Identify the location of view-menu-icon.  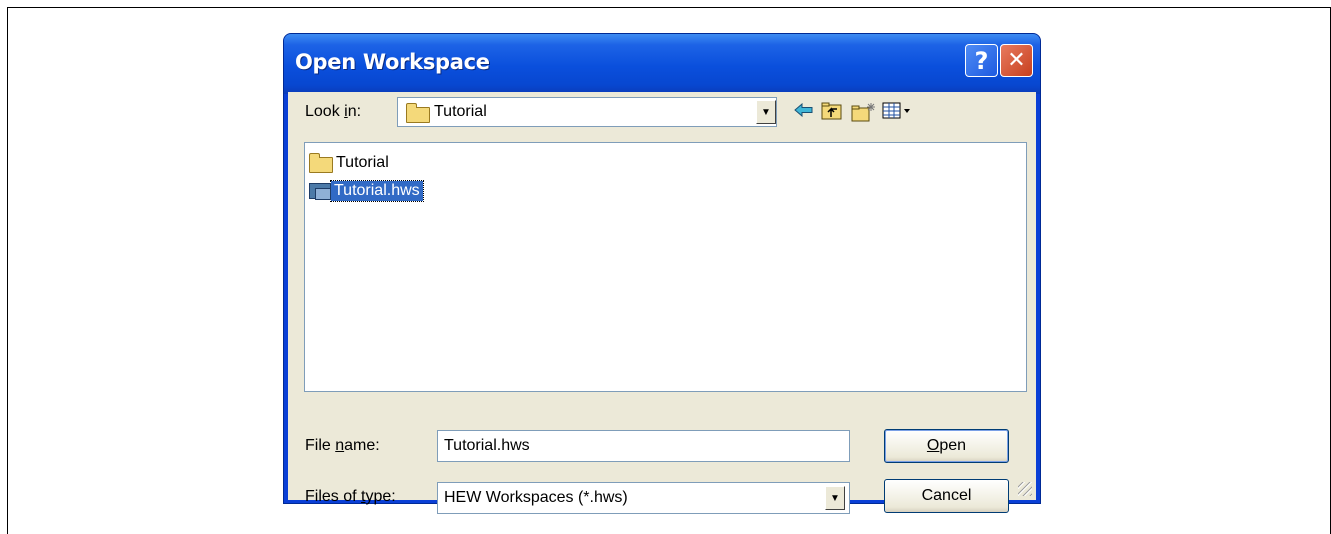
(898, 112).